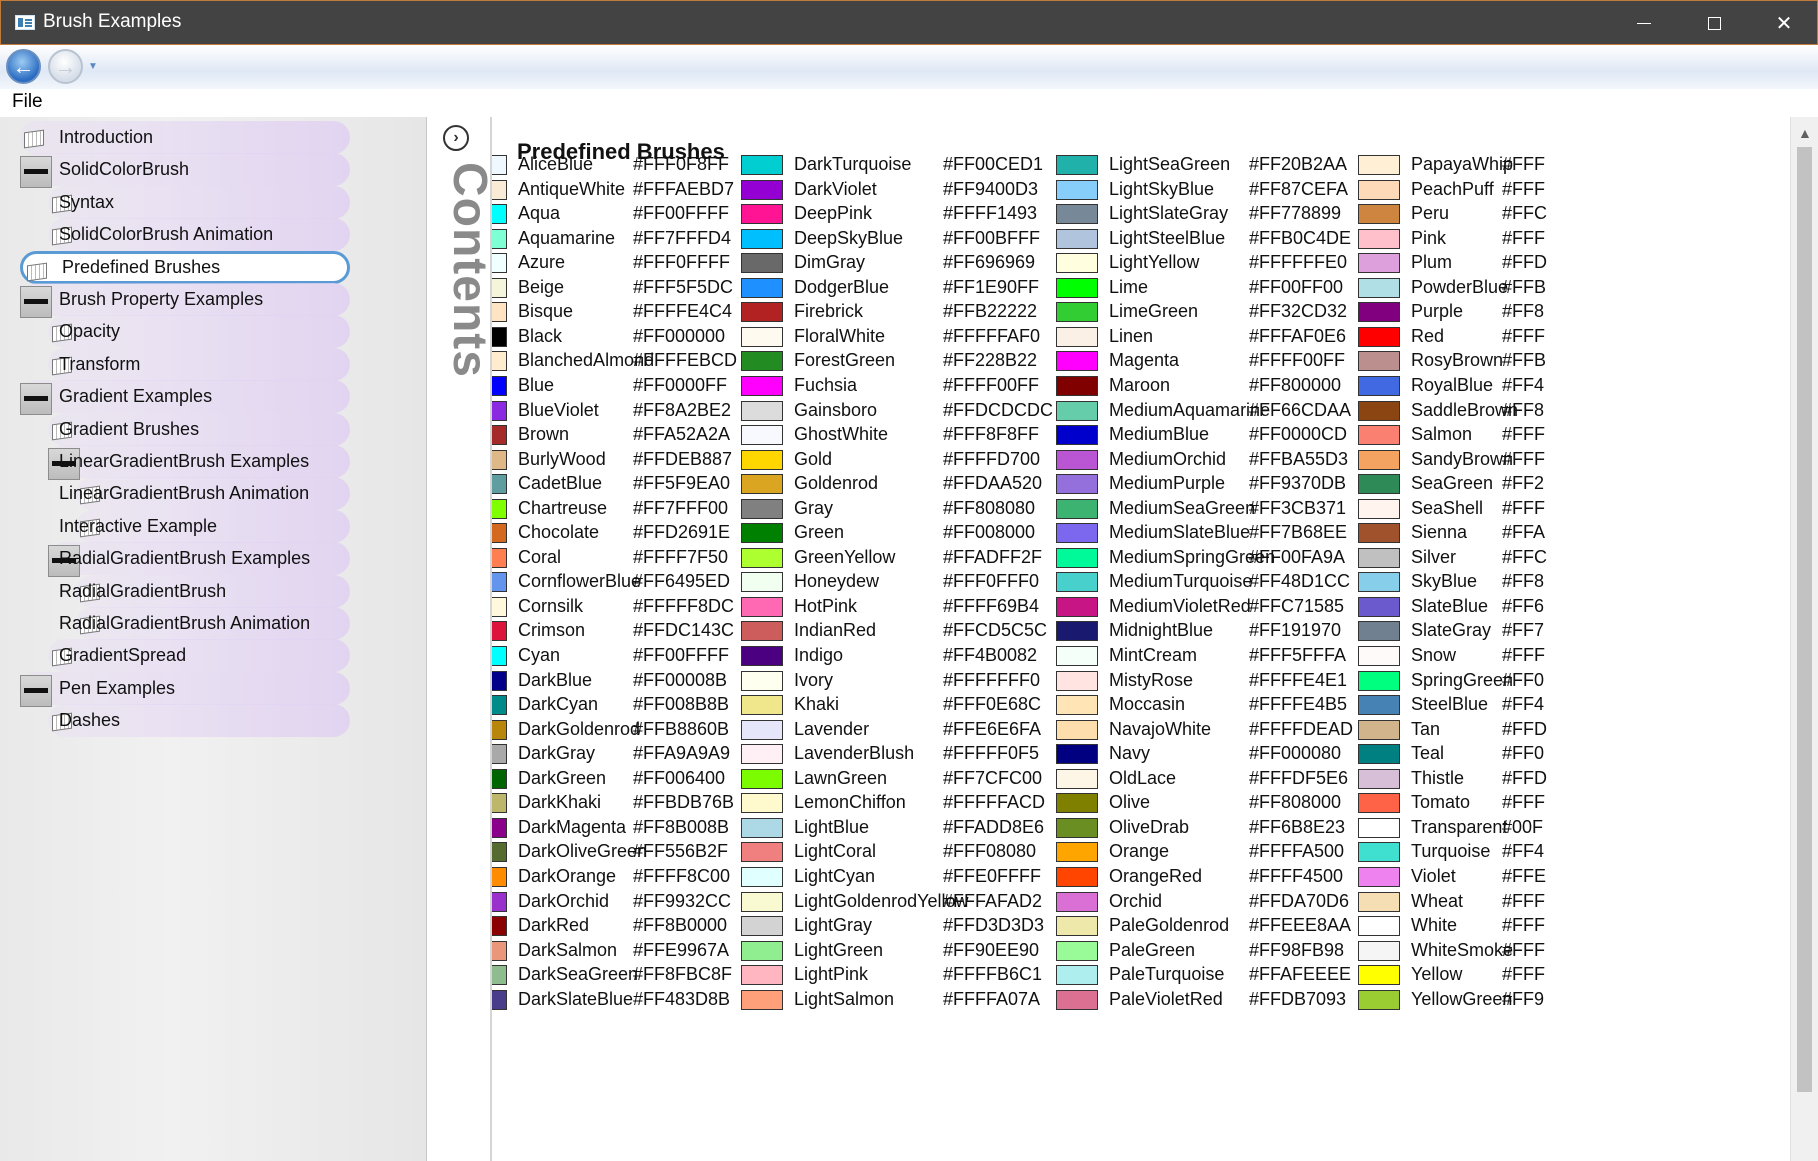 This screenshot has height=1161, width=1818. What do you see at coordinates (835, 188) in the screenshot?
I see `brush-name: DarkViolet` at bounding box center [835, 188].